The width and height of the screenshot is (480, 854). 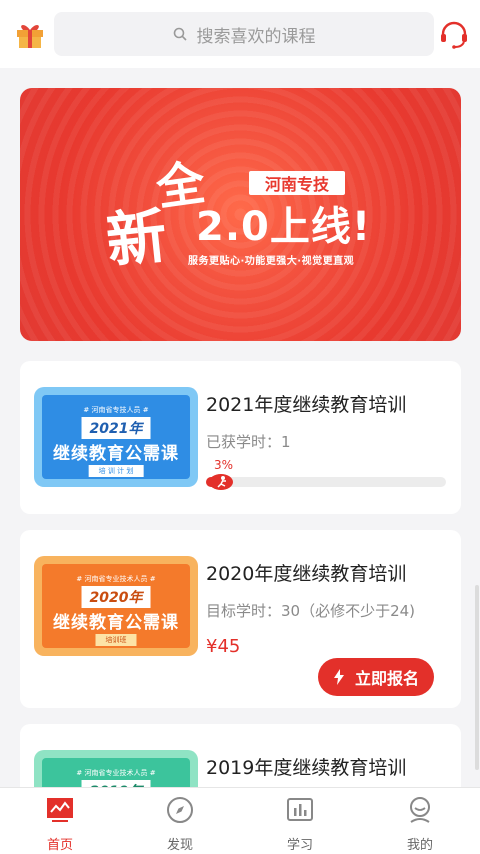 I want to click on lightning-icon, so click(x=338, y=677).